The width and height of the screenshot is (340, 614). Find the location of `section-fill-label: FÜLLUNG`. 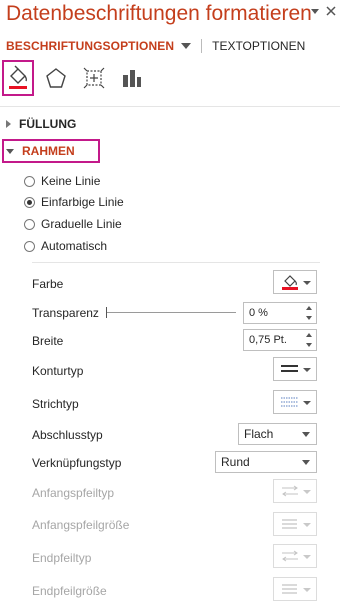

section-fill-label: FÜLLUNG is located at coordinates (48, 124).